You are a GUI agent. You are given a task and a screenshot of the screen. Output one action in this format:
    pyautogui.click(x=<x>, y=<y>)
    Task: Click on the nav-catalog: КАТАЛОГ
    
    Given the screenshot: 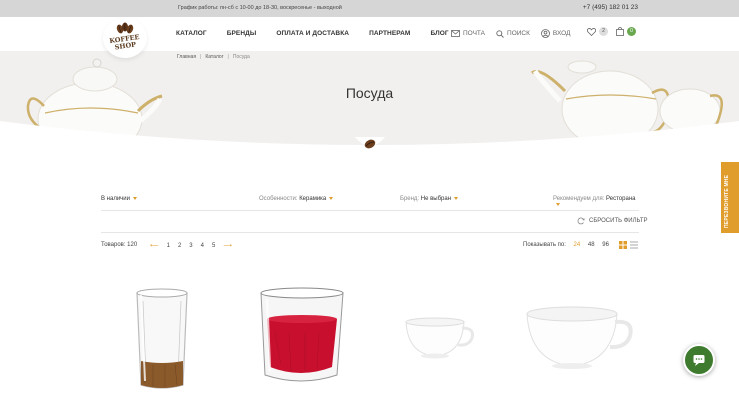 What is the action you would take?
    pyautogui.click(x=191, y=33)
    